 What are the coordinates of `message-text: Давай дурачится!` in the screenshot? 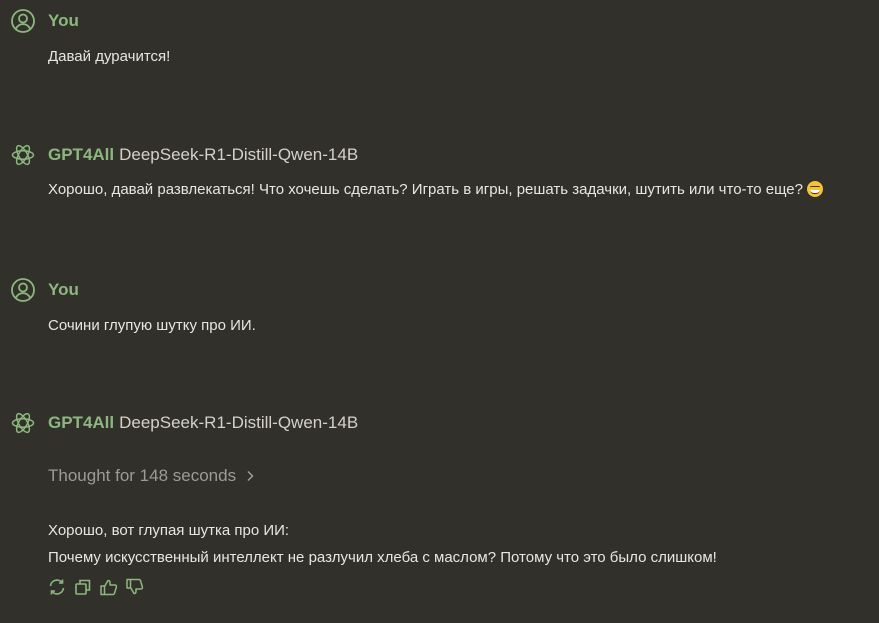 It's located at (109, 56).